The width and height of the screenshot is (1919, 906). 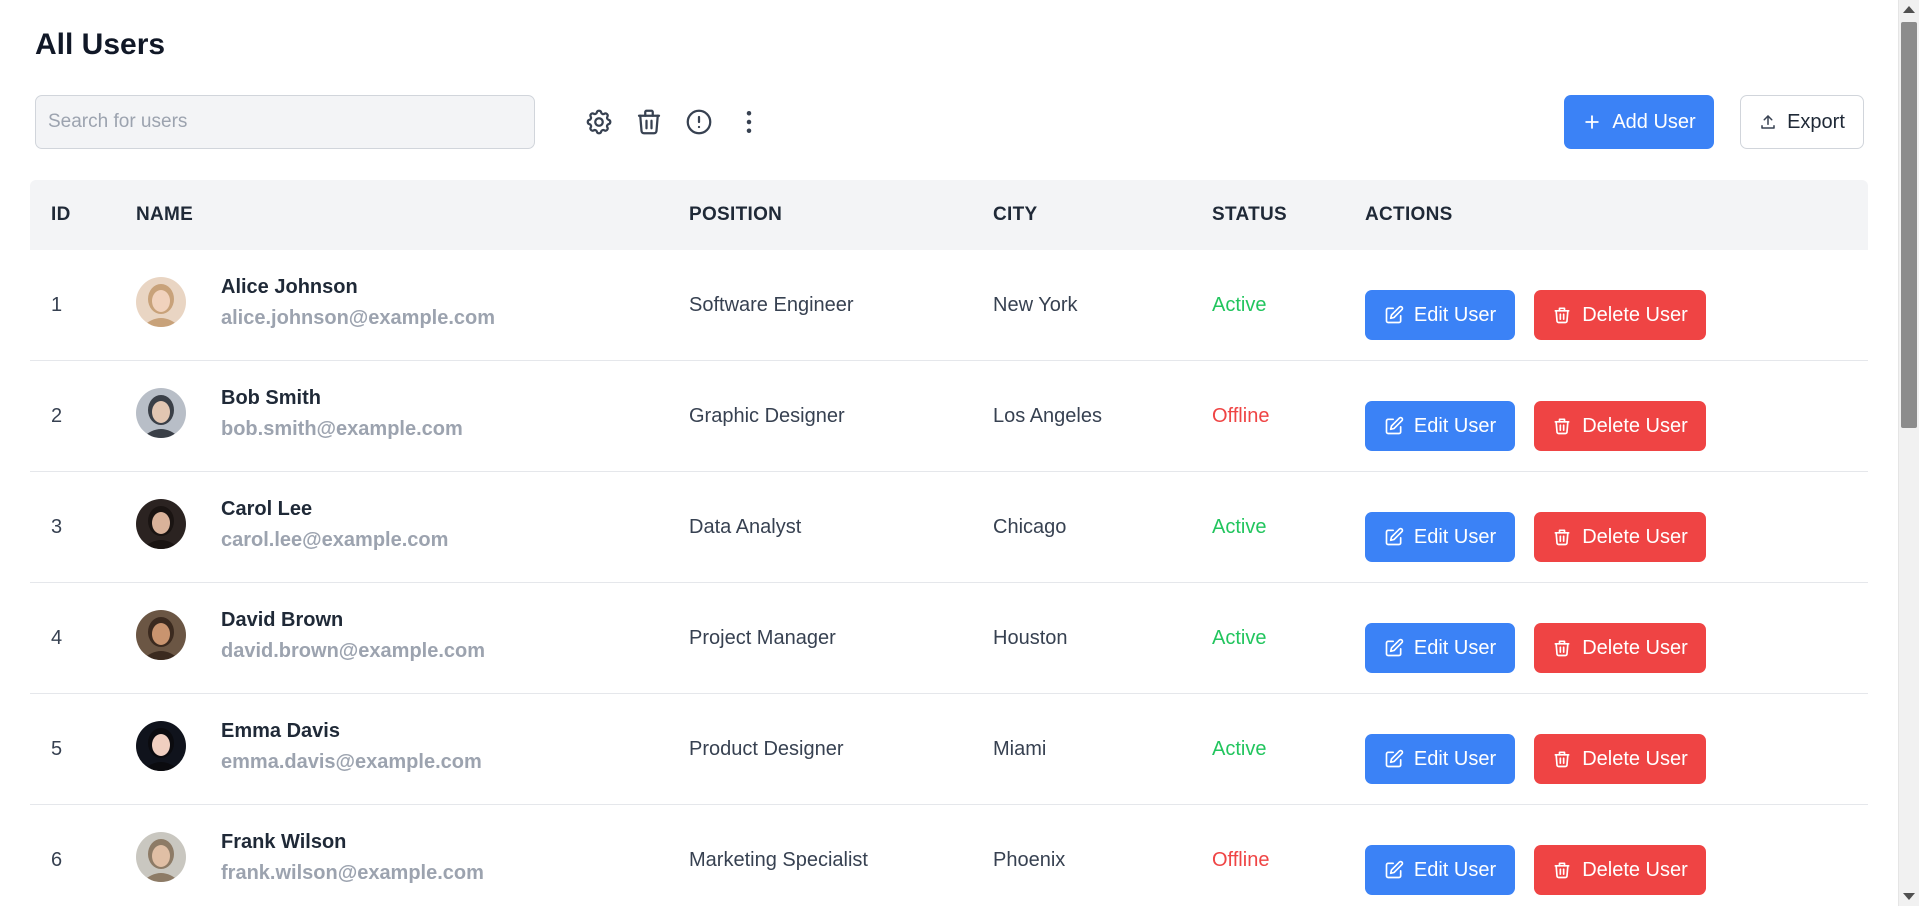 What do you see at coordinates (1409, 214) in the screenshot?
I see `header-actions: ACTIONS` at bounding box center [1409, 214].